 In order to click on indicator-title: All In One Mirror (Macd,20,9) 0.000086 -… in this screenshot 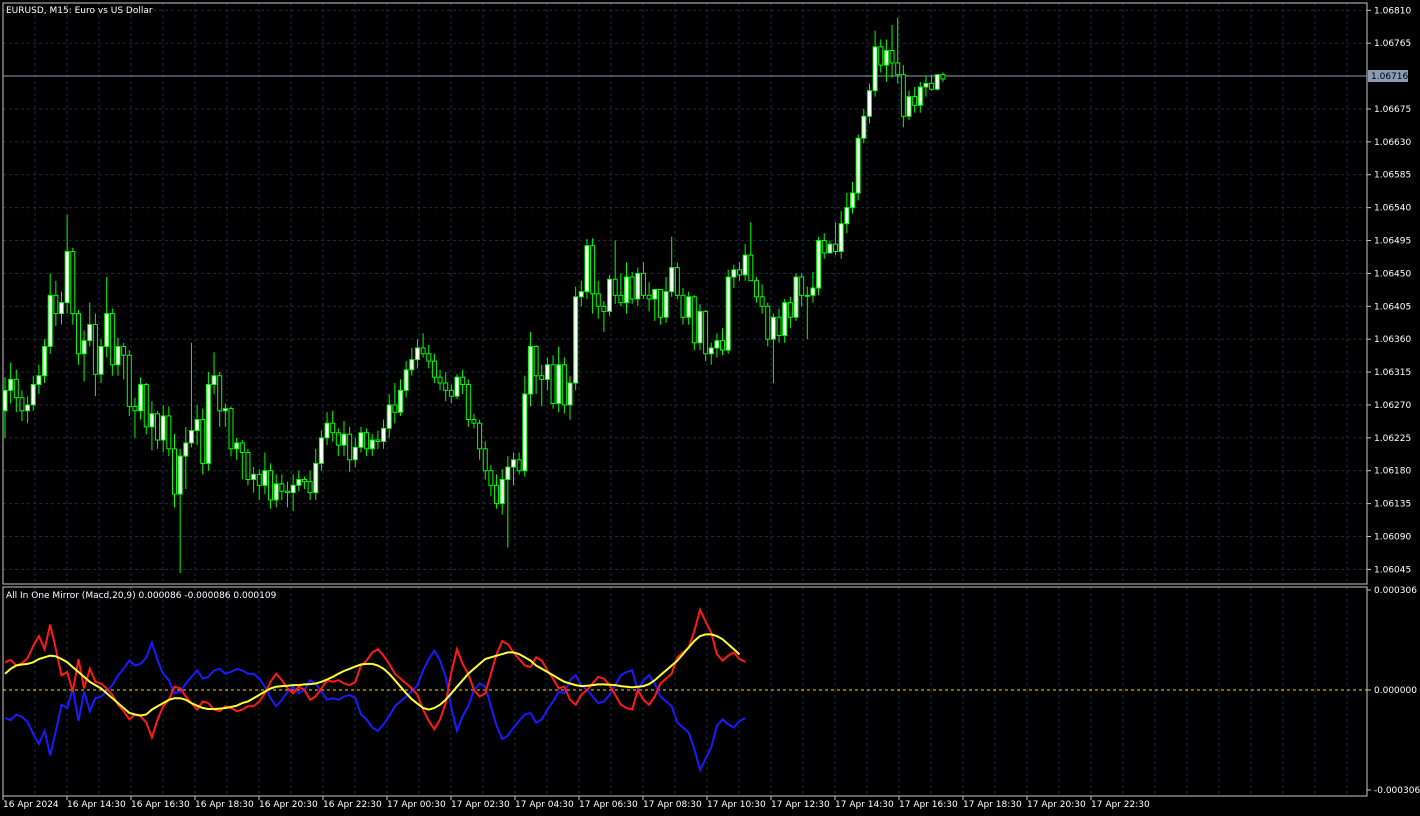, I will do `click(141, 596)`.